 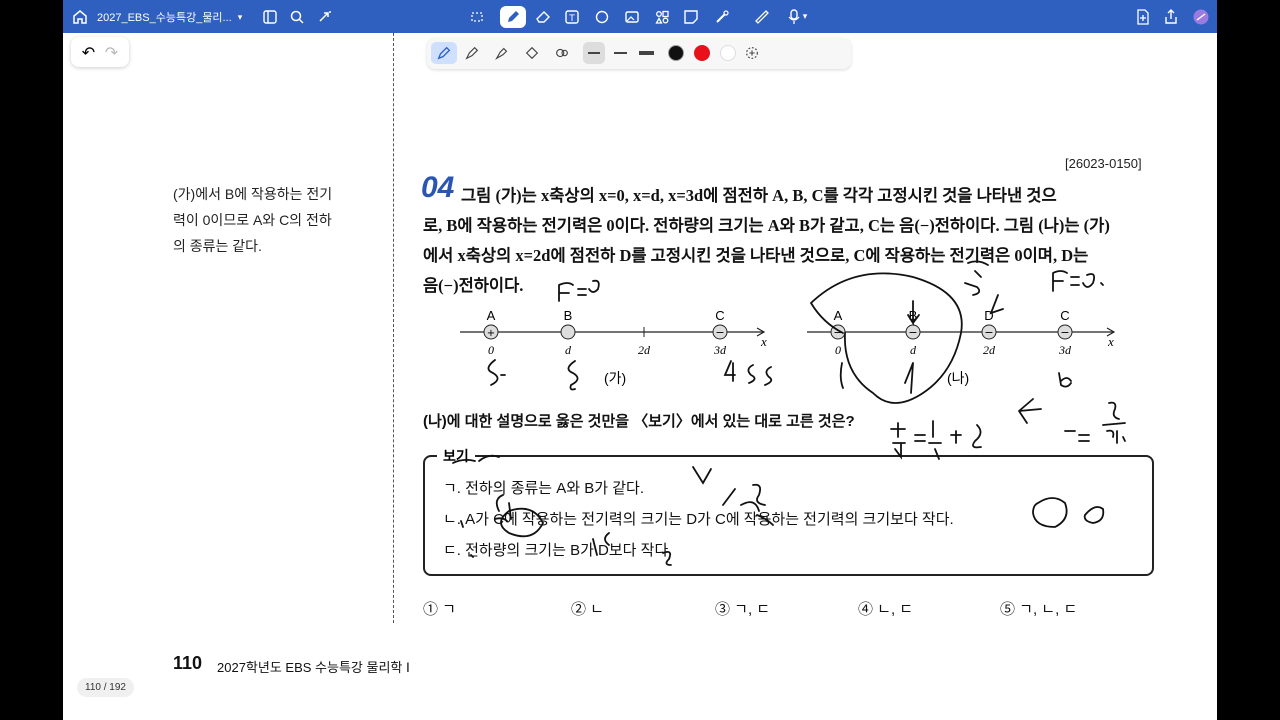 What do you see at coordinates (491, 333) in the screenshot?
I see `charge-sign: +` at bounding box center [491, 333].